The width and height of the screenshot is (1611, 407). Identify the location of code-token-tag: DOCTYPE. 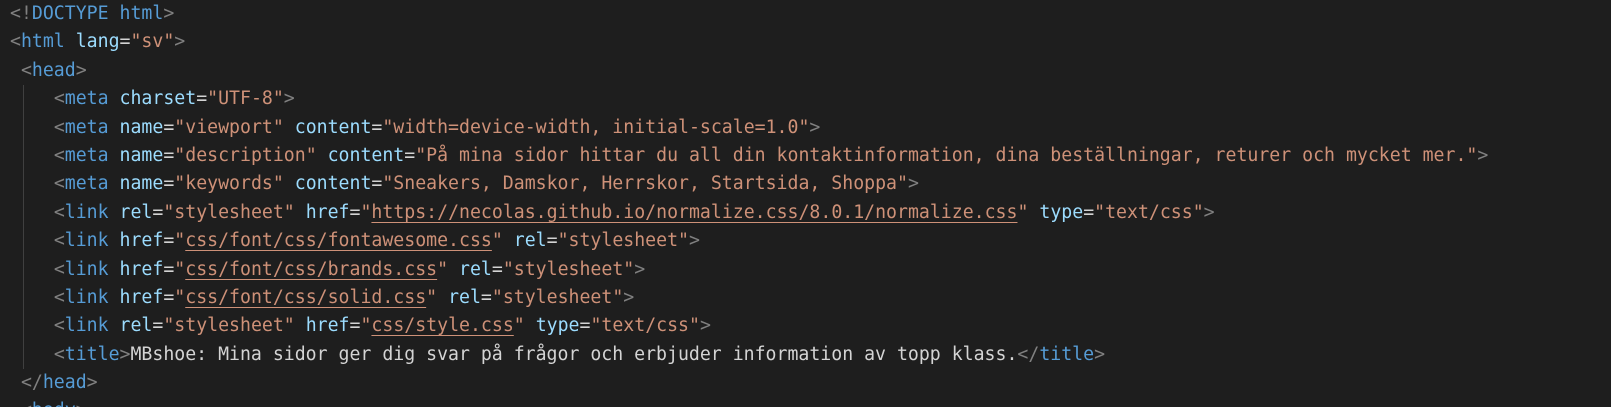
(70, 13).